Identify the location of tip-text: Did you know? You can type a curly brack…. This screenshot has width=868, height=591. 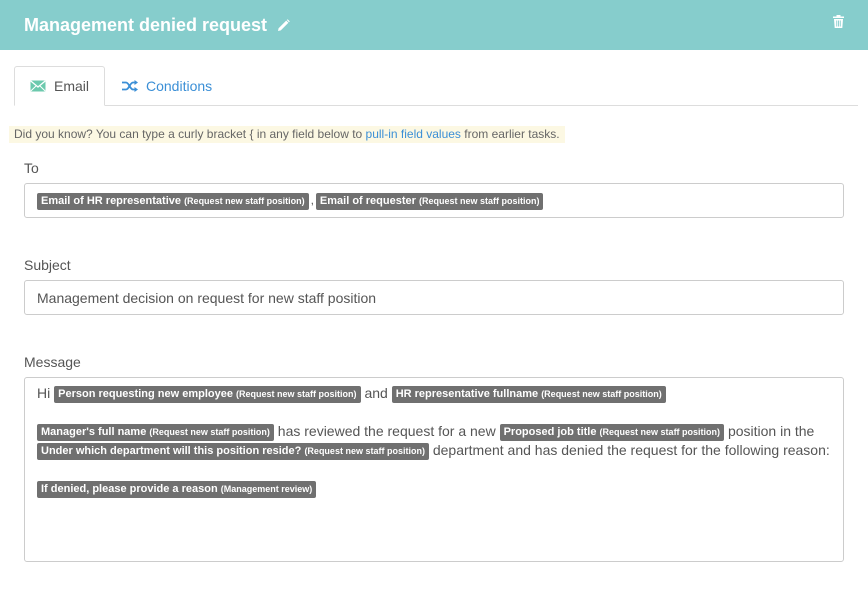
(190, 134).